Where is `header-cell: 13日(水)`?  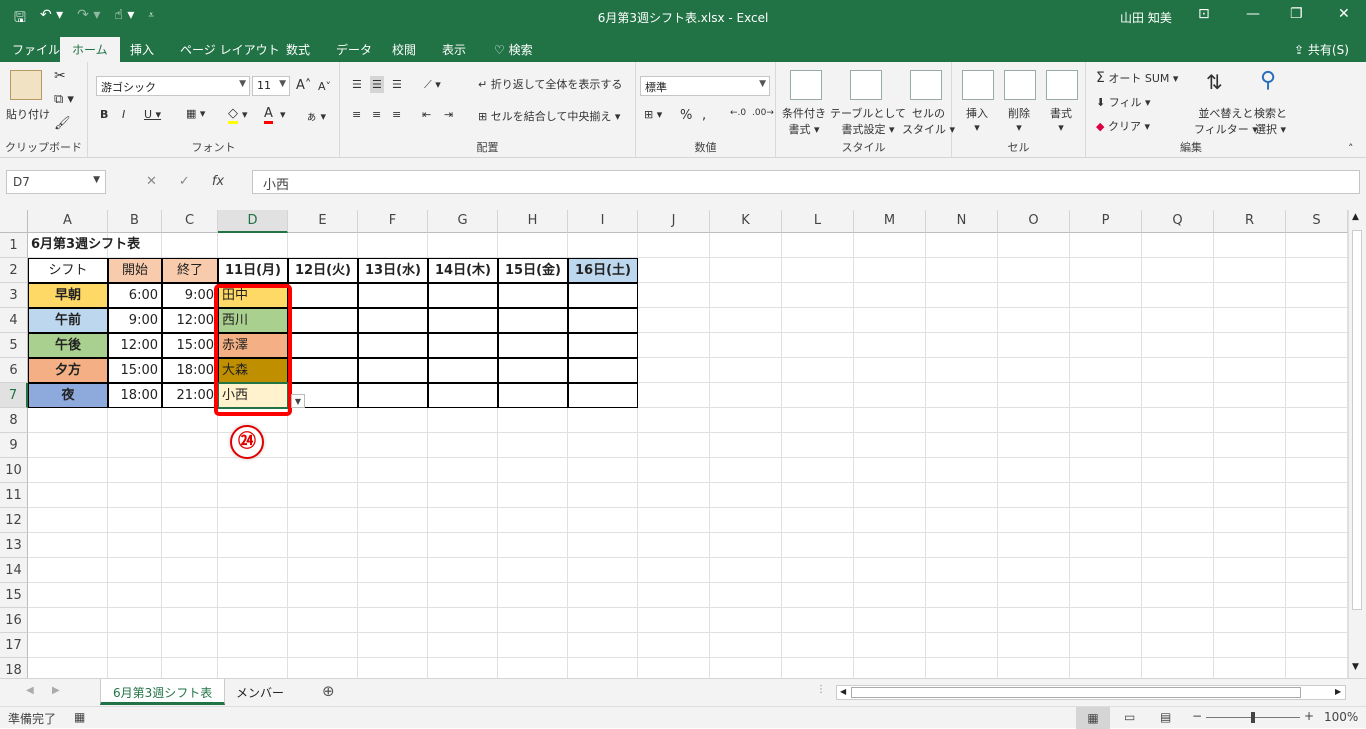 header-cell: 13日(水) is located at coordinates (393, 270).